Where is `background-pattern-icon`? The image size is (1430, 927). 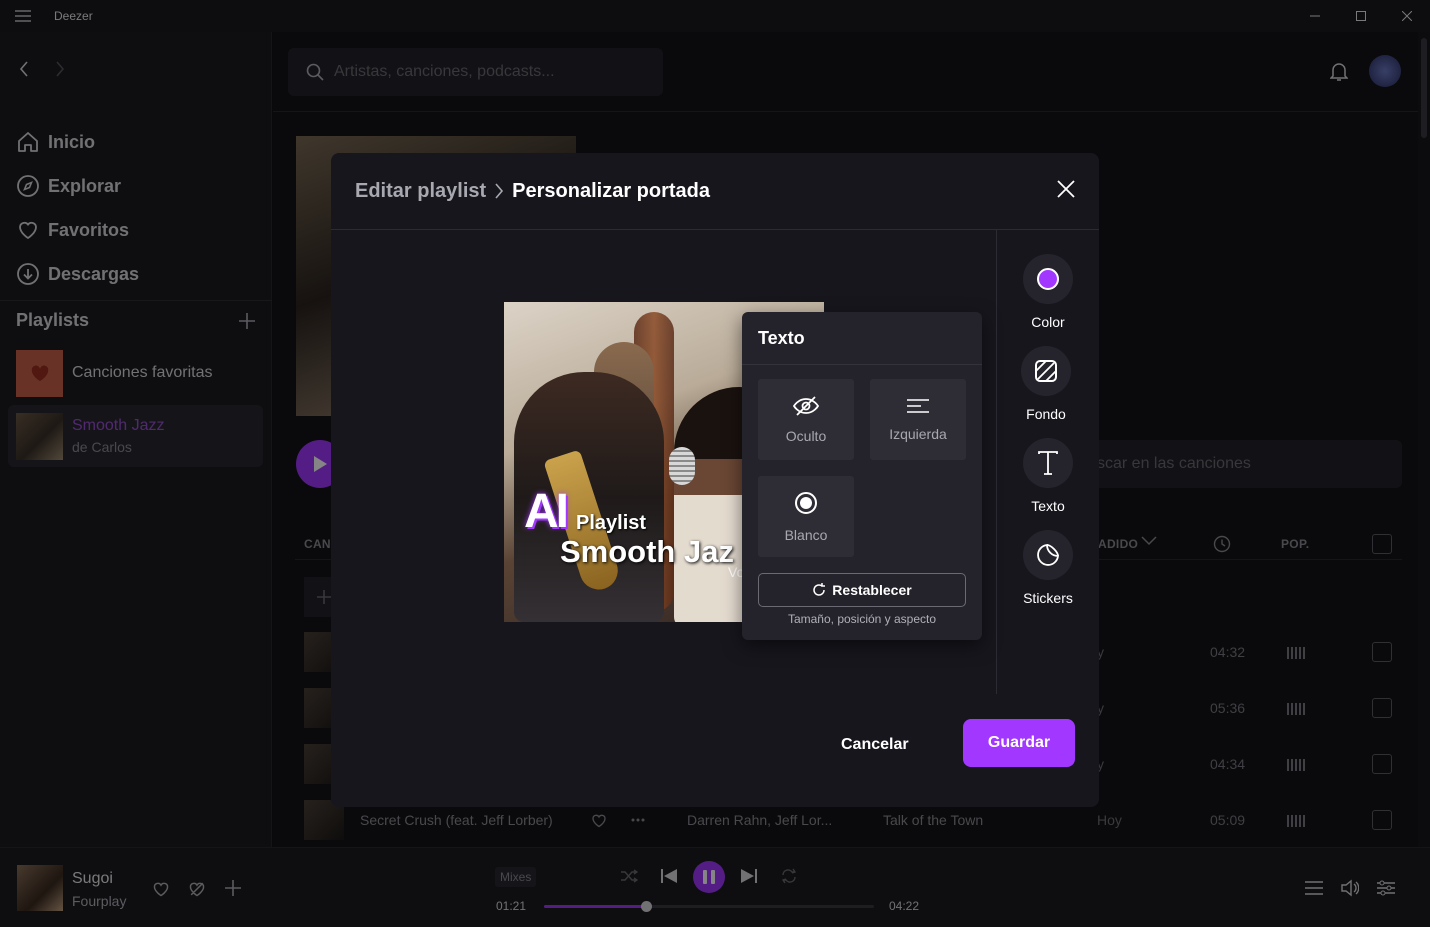
background-pattern-icon is located at coordinates (1046, 371).